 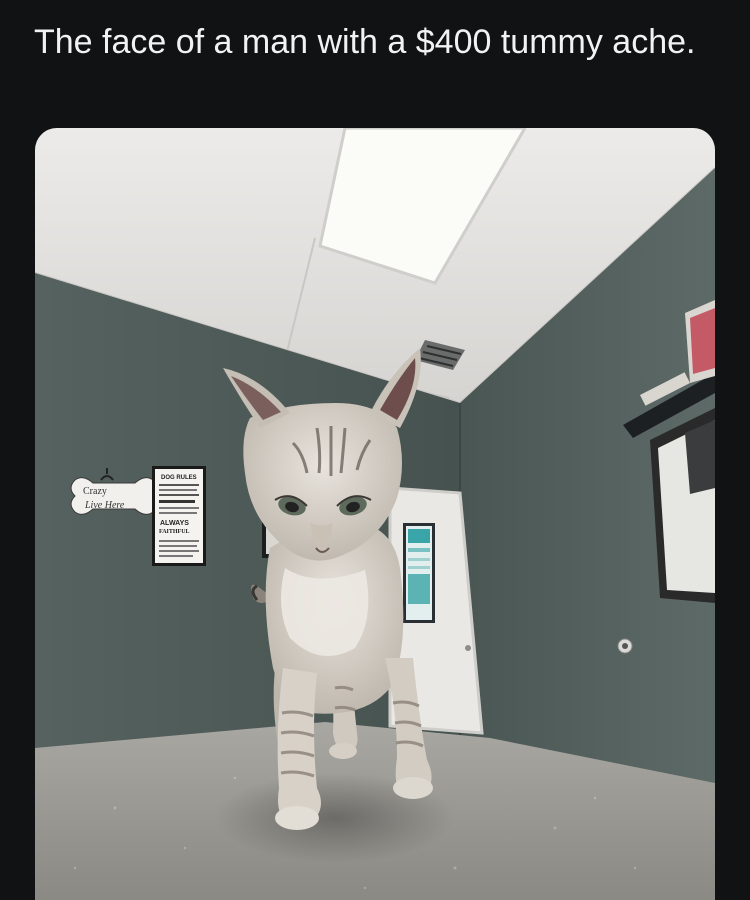 What do you see at coordinates (174, 523) in the screenshot?
I see `dog-rules-always: ALWAYS` at bounding box center [174, 523].